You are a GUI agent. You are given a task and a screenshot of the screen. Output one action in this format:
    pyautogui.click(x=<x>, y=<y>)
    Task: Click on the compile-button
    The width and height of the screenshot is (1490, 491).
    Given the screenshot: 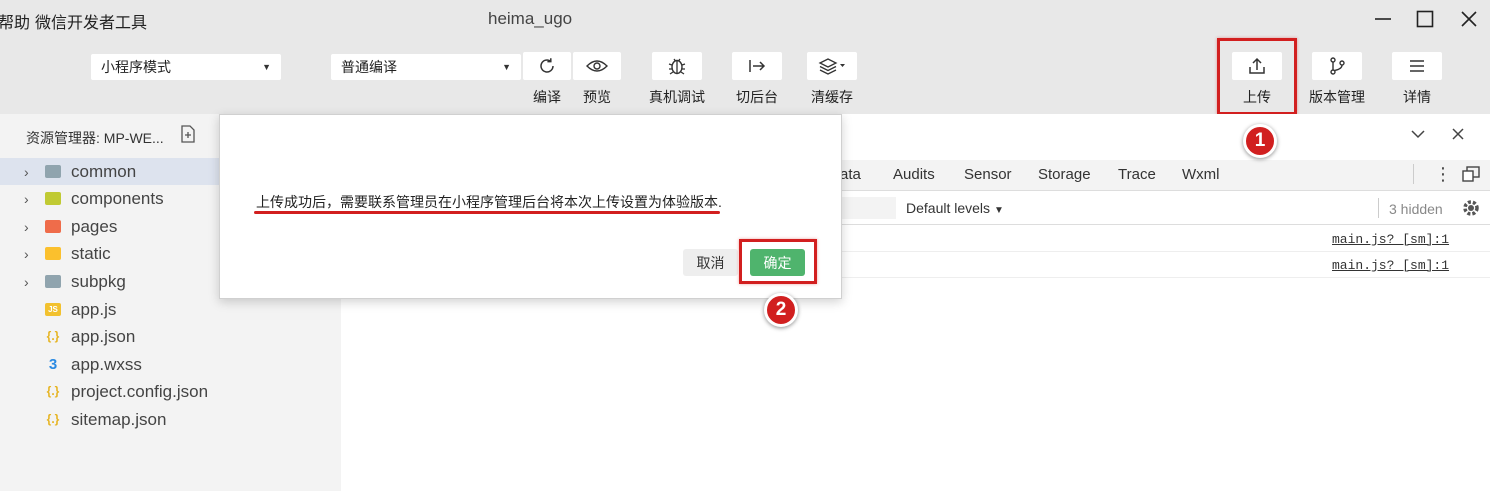 What is the action you would take?
    pyautogui.click(x=547, y=66)
    